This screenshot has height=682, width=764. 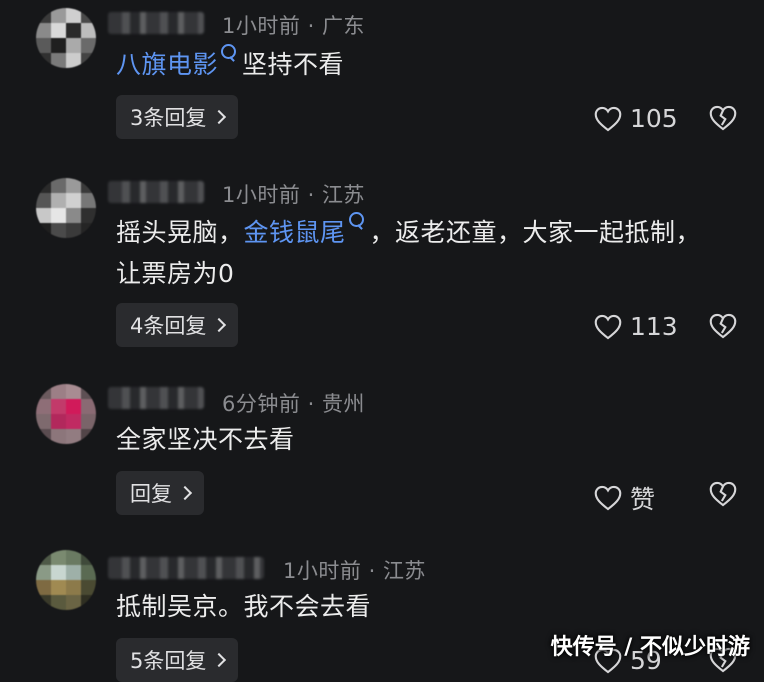 What do you see at coordinates (168, 661) in the screenshot?
I see `reply-button-label: 5条回复` at bounding box center [168, 661].